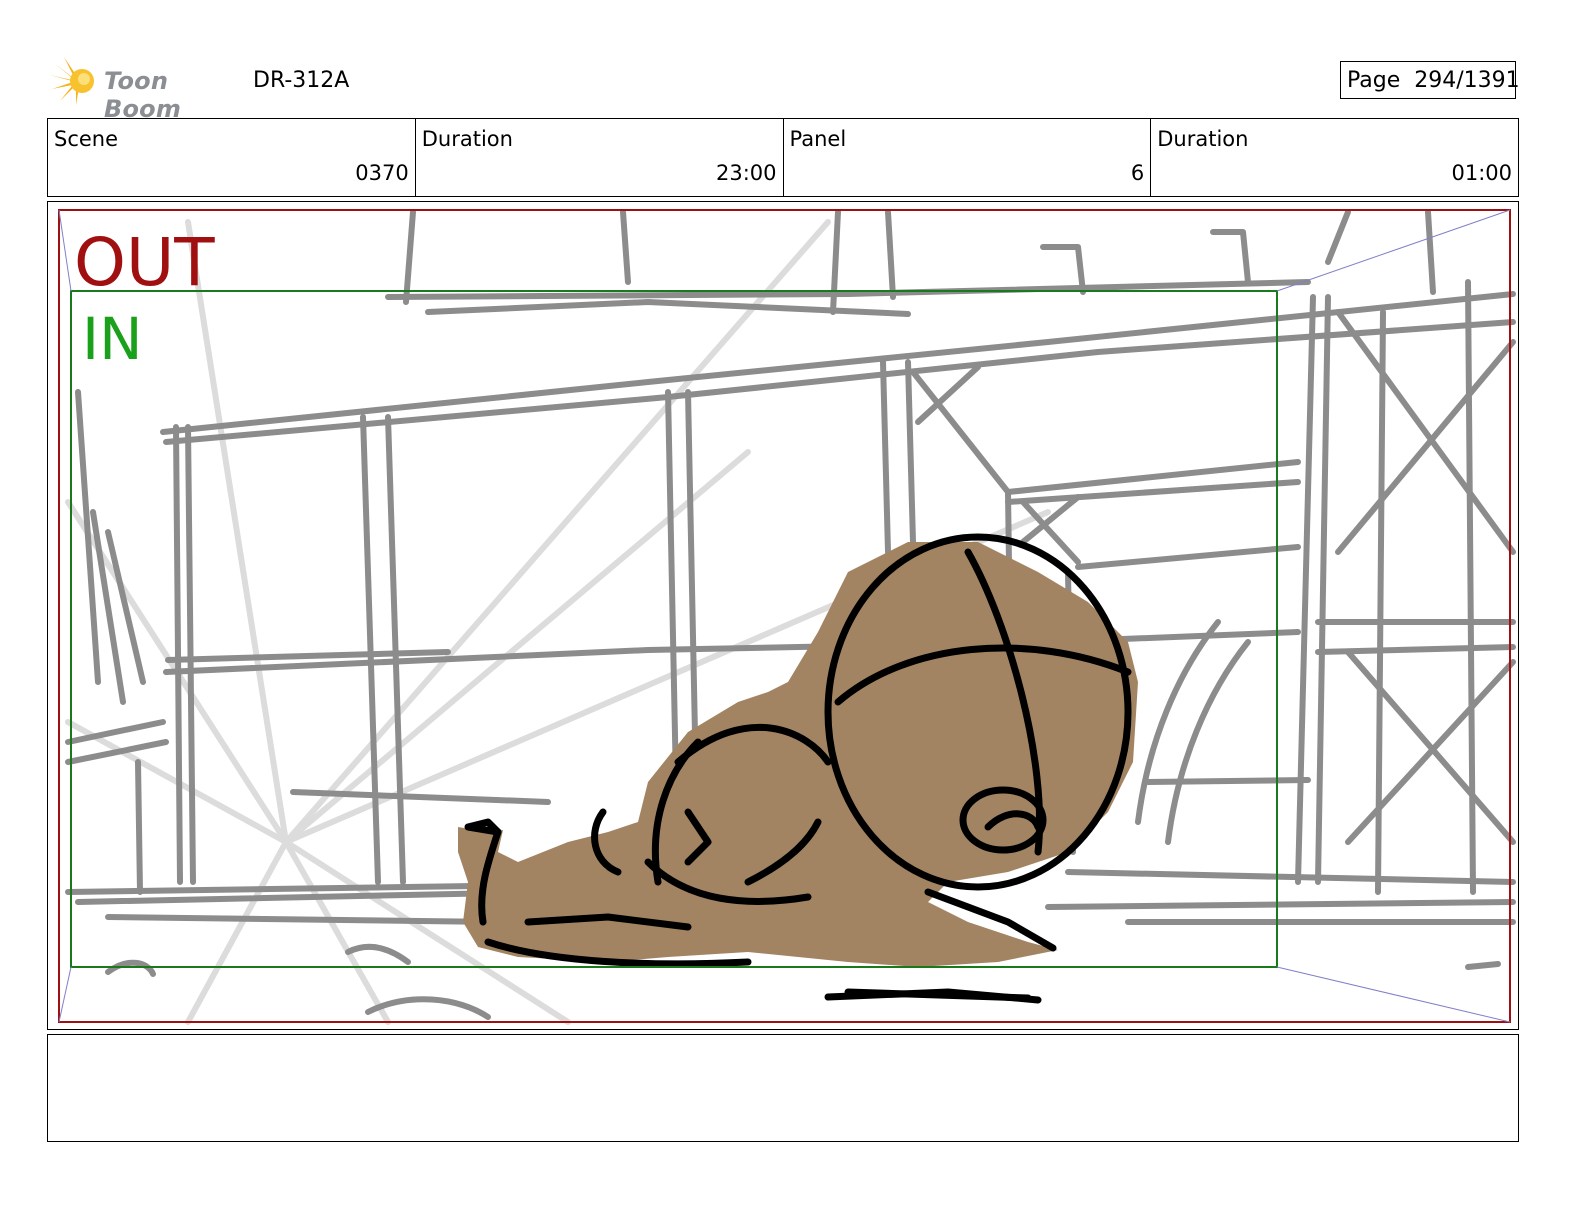 The width and height of the screenshot is (1584, 1224). Describe the element at coordinates (72, 81) in the screenshot. I see `starburst-icon` at that location.